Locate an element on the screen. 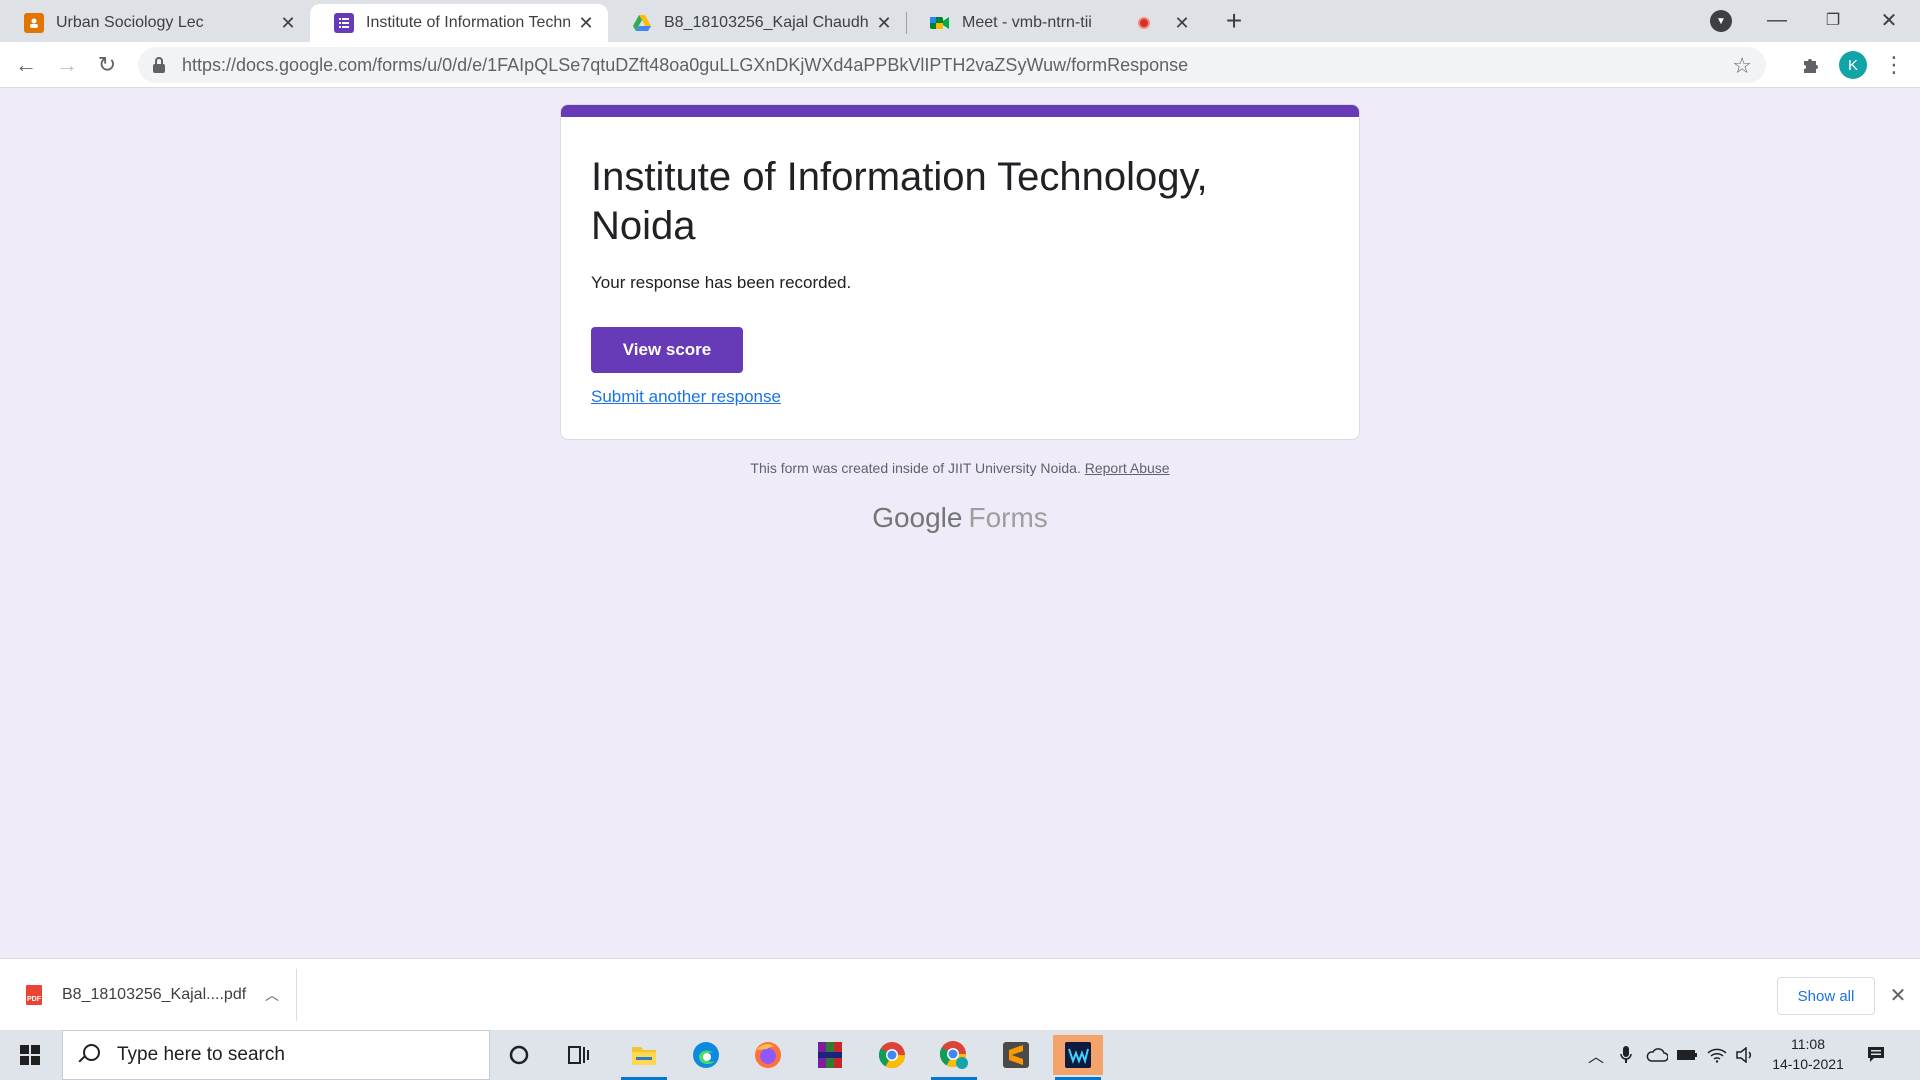 This screenshot has width=1920, height=1080. back-button: ← is located at coordinates (26, 65).